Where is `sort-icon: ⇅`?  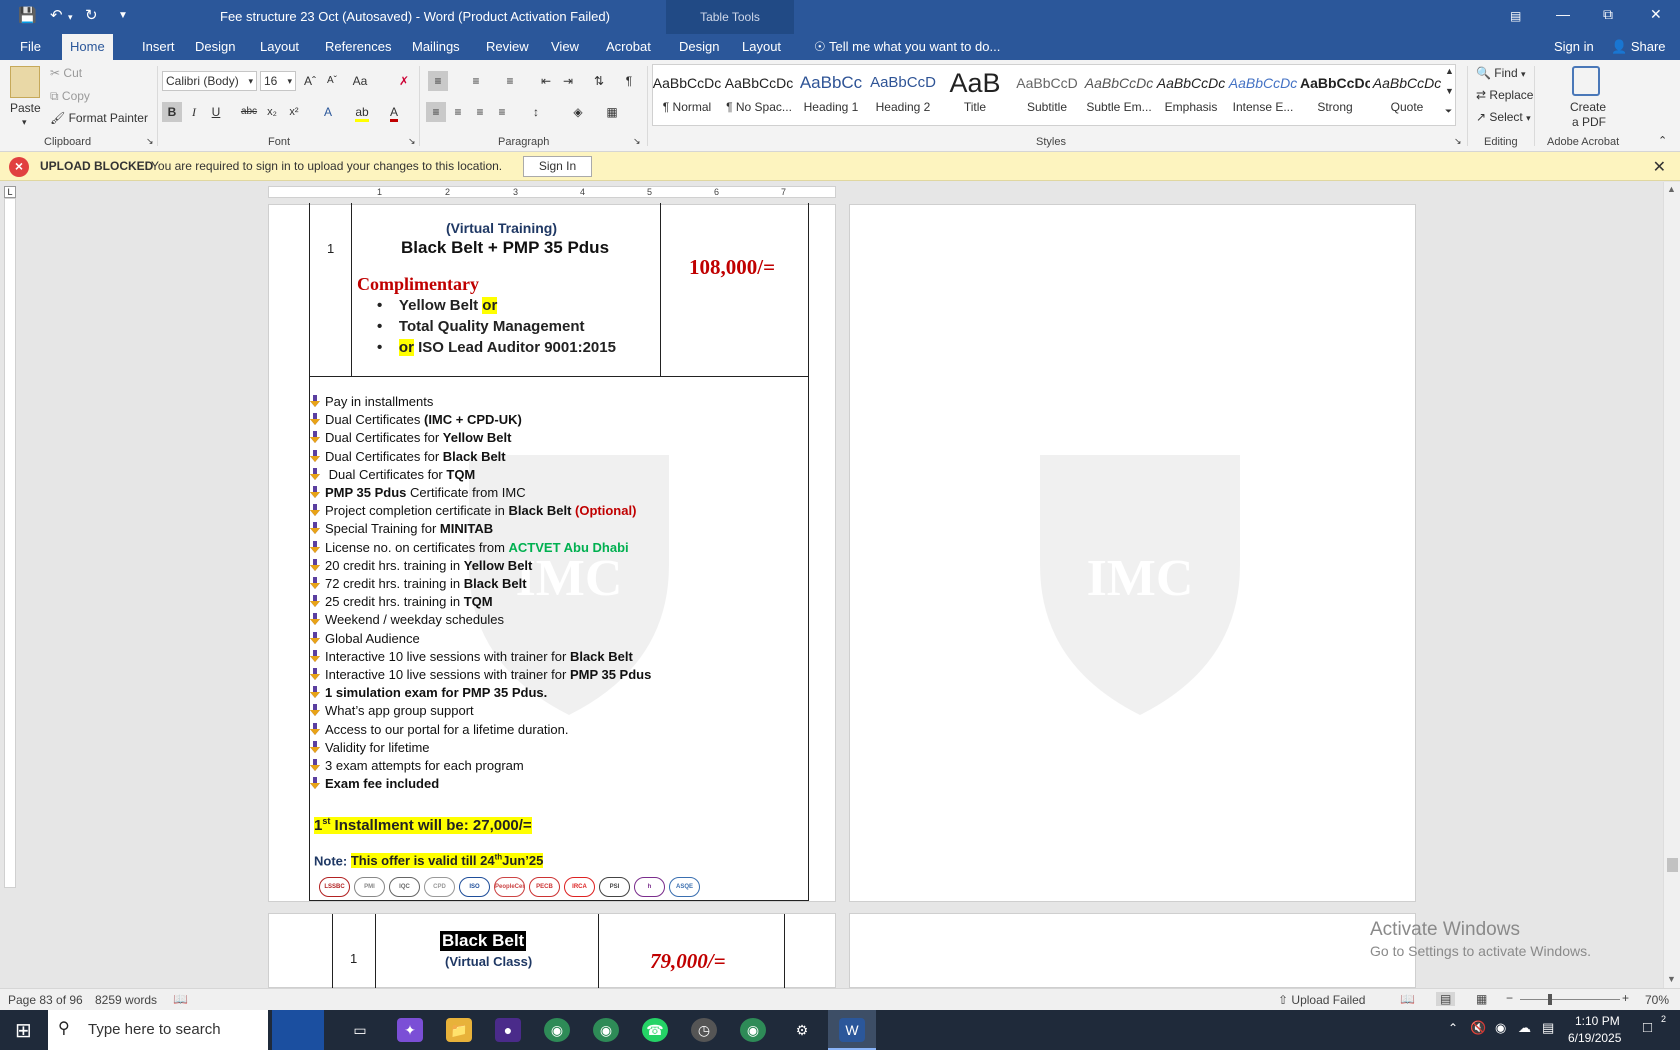 sort-icon: ⇅ is located at coordinates (599, 81).